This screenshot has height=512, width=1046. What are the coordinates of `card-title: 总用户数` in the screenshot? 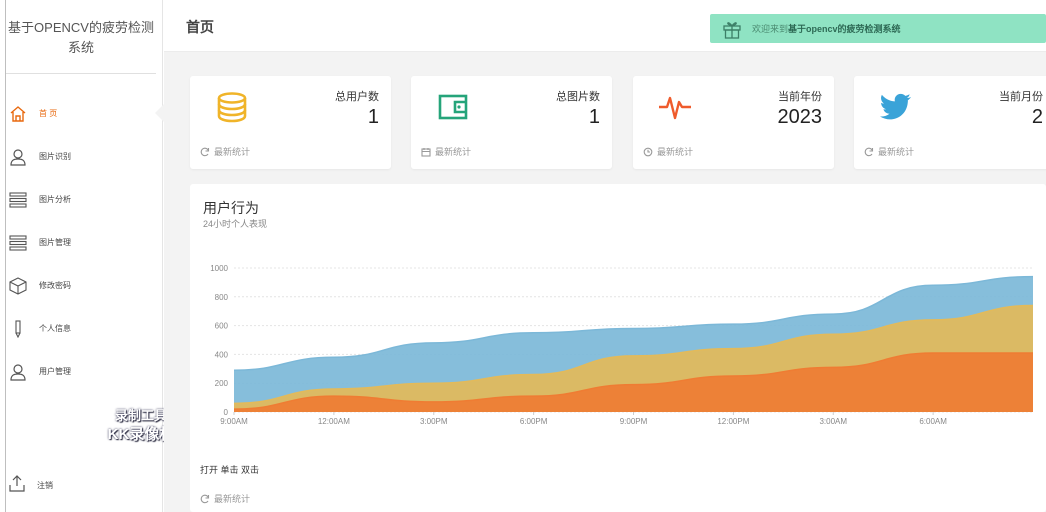 It's located at (357, 97).